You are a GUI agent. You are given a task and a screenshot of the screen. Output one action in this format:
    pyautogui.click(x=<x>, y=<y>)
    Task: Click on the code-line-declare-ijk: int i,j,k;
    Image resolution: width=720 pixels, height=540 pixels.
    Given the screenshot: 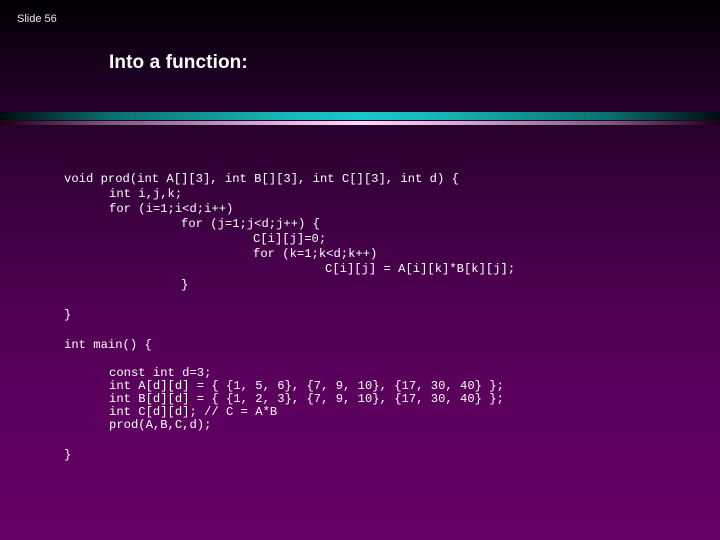 What is the action you would take?
    pyautogui.click(x=146, y=194)
    